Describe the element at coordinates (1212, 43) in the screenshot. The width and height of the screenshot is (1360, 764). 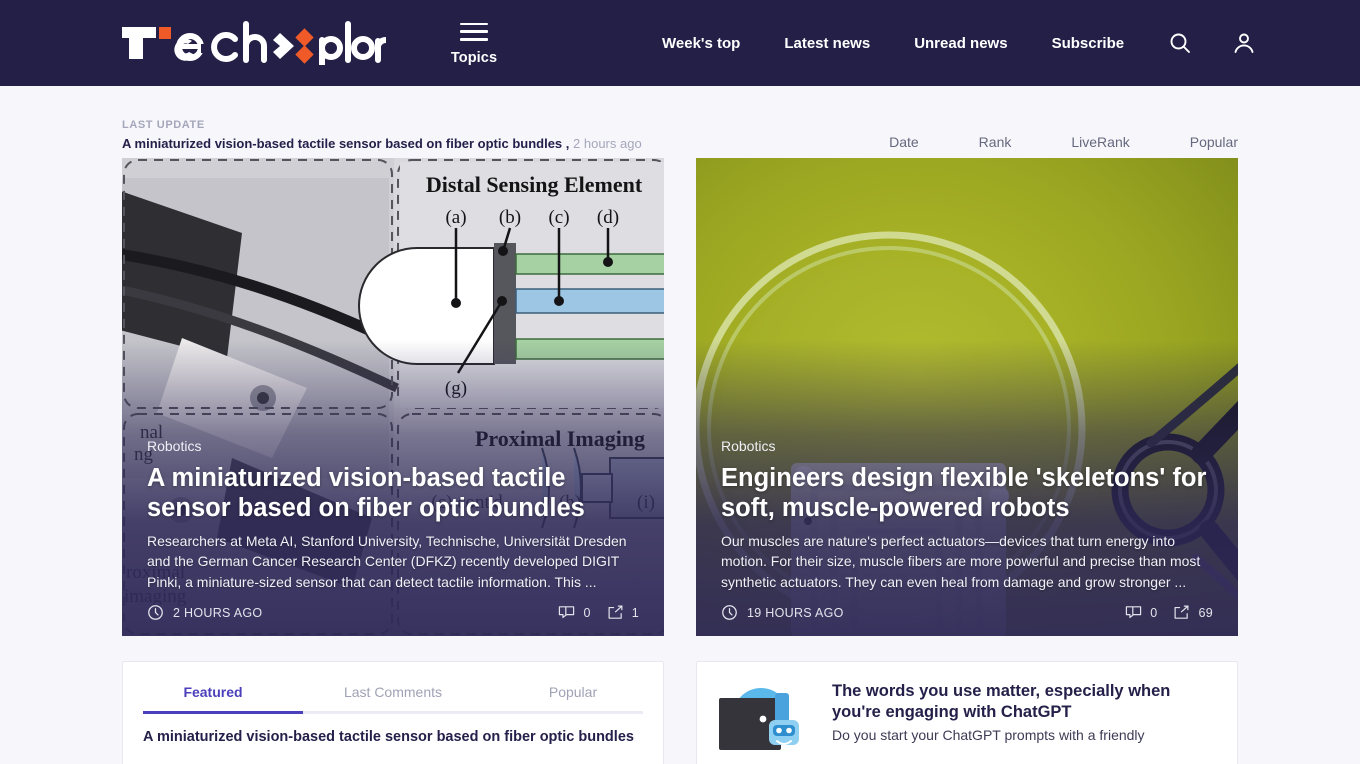
I see `header-icon-group` at that location.